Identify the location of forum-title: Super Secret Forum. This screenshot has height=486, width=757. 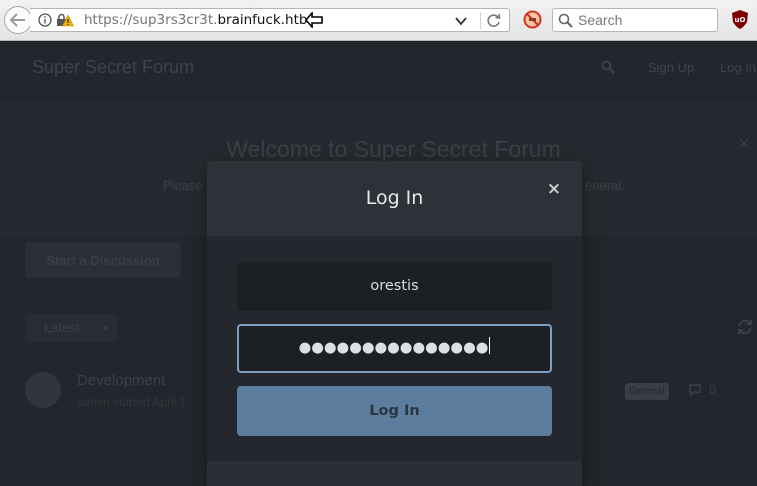
(113, 67).